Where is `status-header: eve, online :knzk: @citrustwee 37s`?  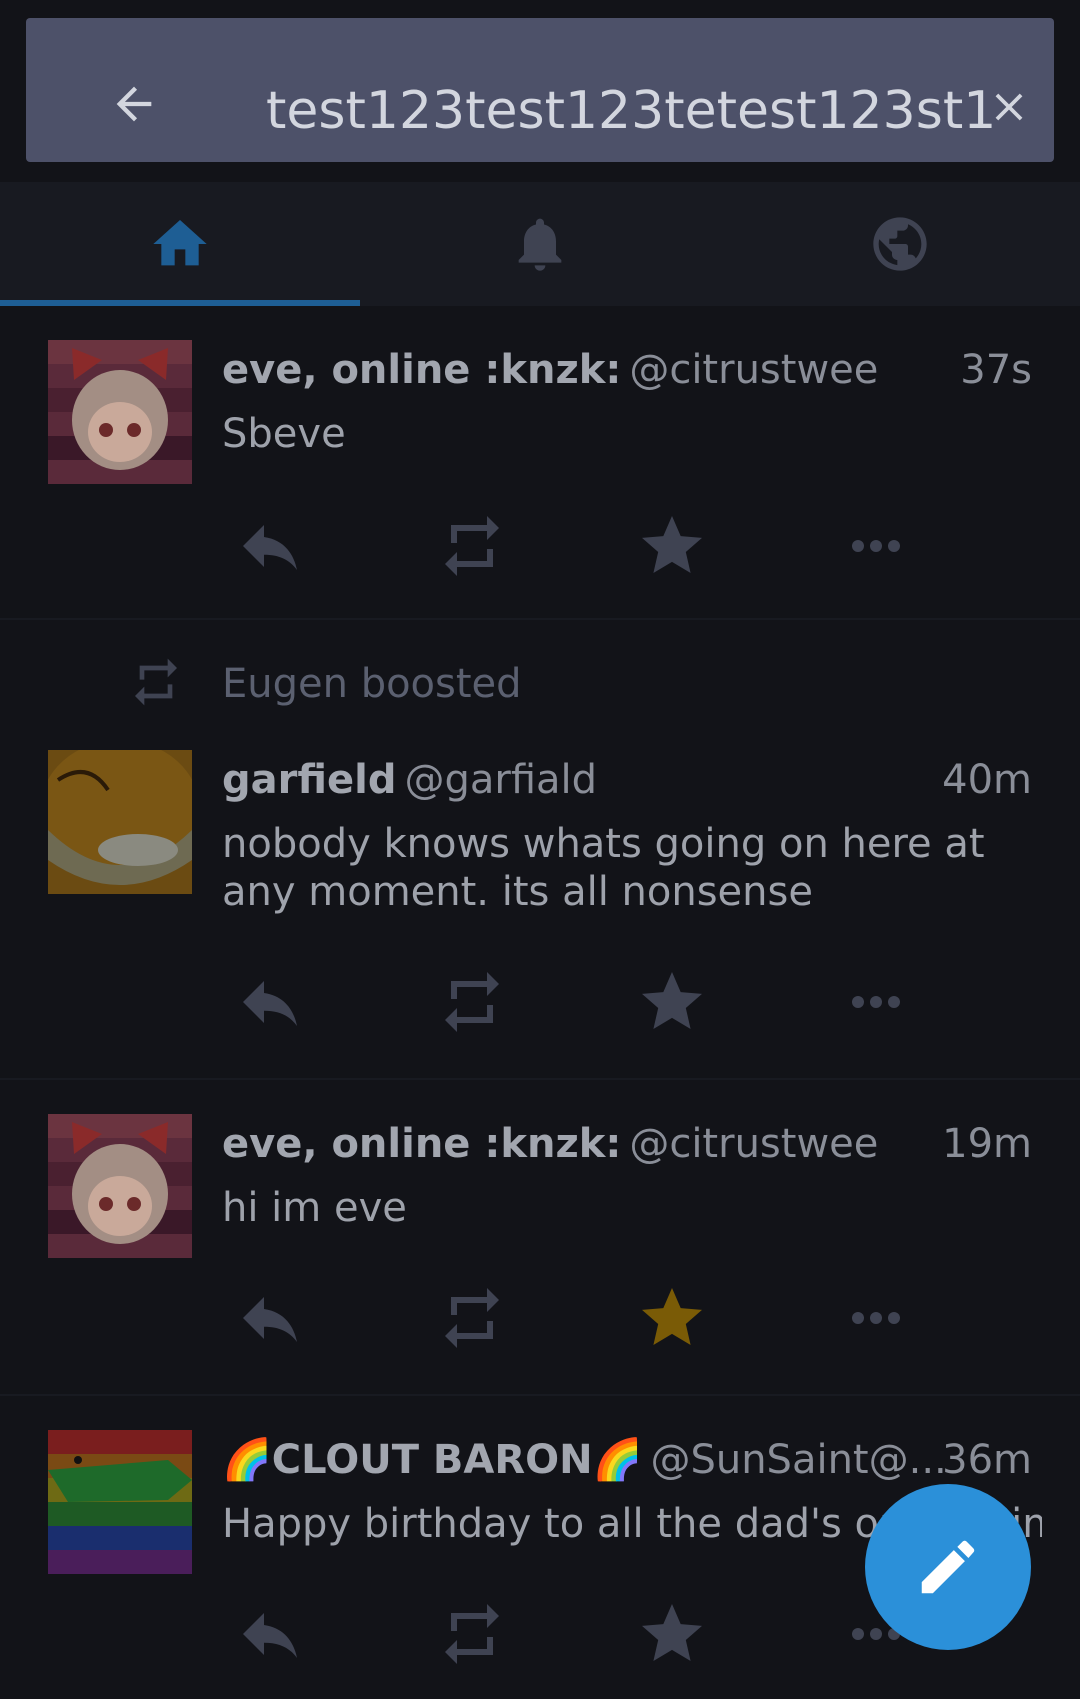
status-header: eve, online :knzk: @citrustwee 37s is located at coordinates (627, 370).